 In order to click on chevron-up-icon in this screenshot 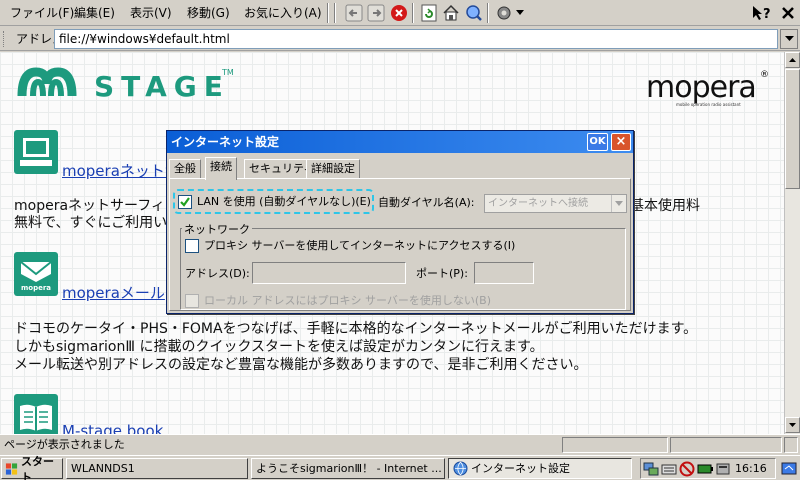, I will do `click(792, 60)`.